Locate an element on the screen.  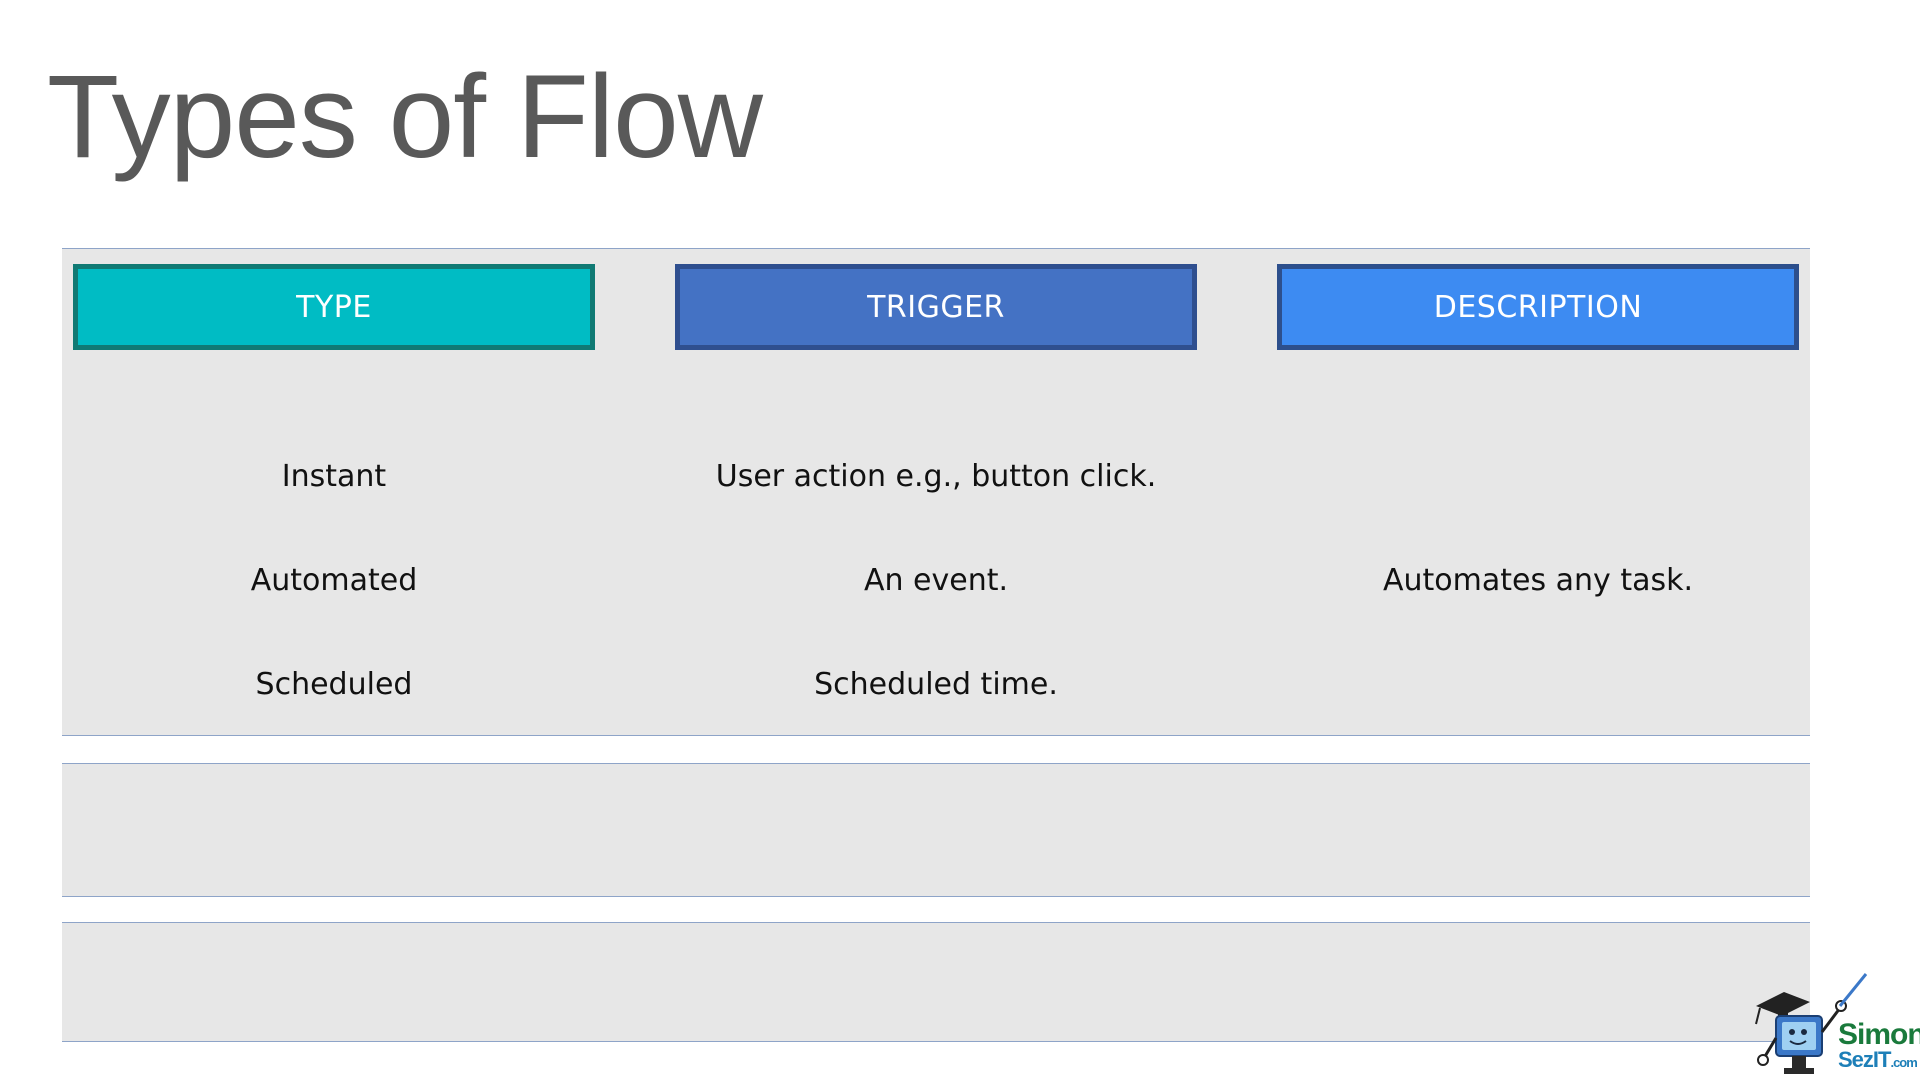
logo-subtext: SezIT.com is located at coordinates (1878, 1059).